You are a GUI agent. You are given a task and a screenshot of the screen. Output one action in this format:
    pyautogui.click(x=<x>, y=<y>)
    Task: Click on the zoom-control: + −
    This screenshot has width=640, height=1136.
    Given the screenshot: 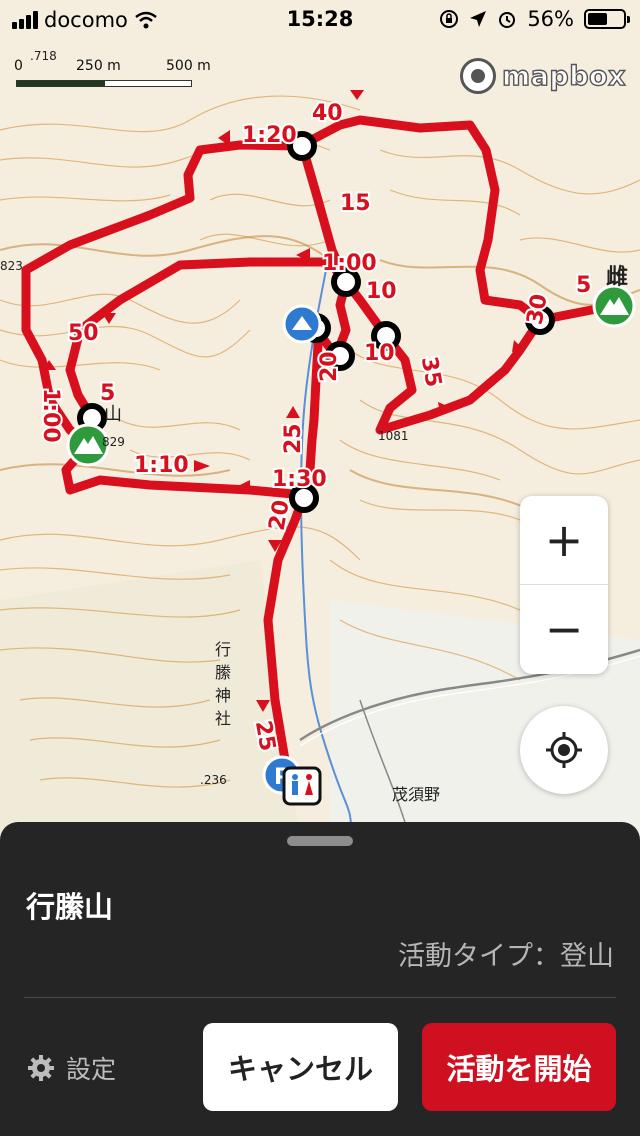 What is the action you would take?
    pyautogui.click(x=564, y=585)
    